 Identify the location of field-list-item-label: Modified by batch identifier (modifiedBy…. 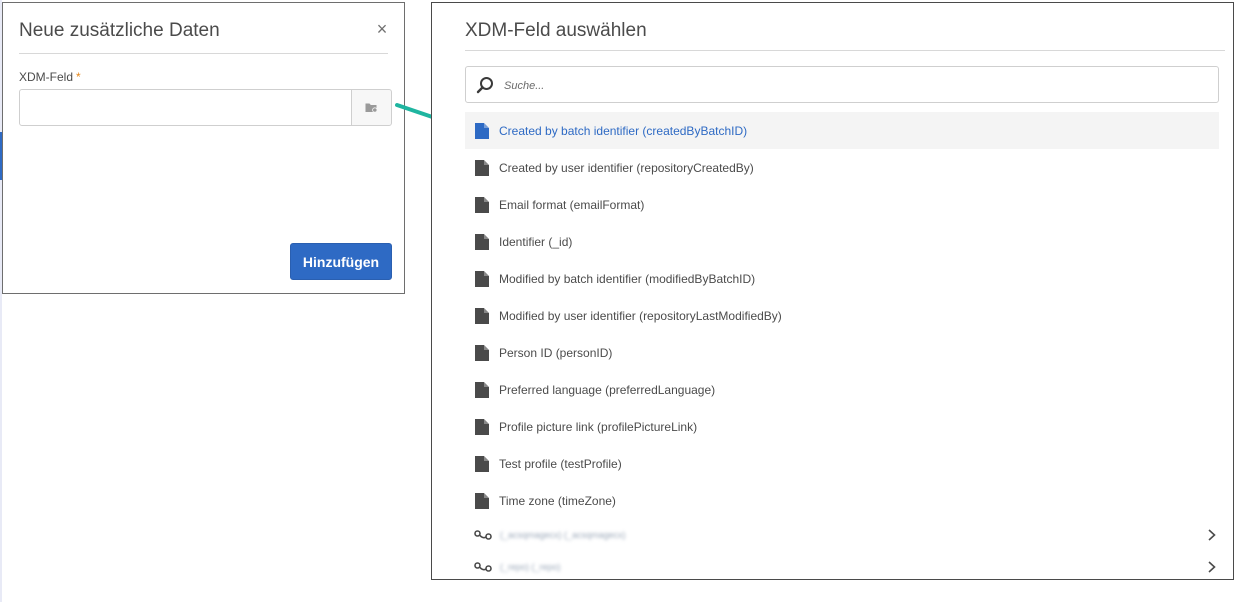
(627, 278).